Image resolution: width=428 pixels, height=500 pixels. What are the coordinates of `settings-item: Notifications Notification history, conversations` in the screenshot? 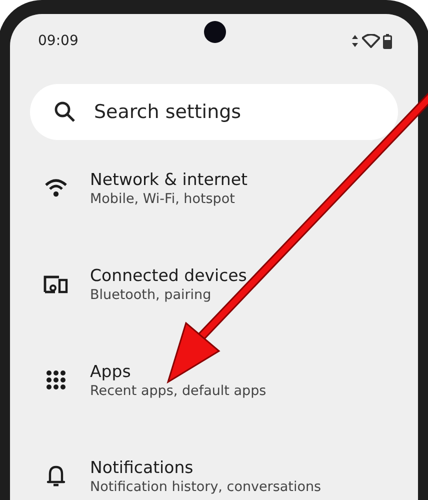 It's located at (214, 464).